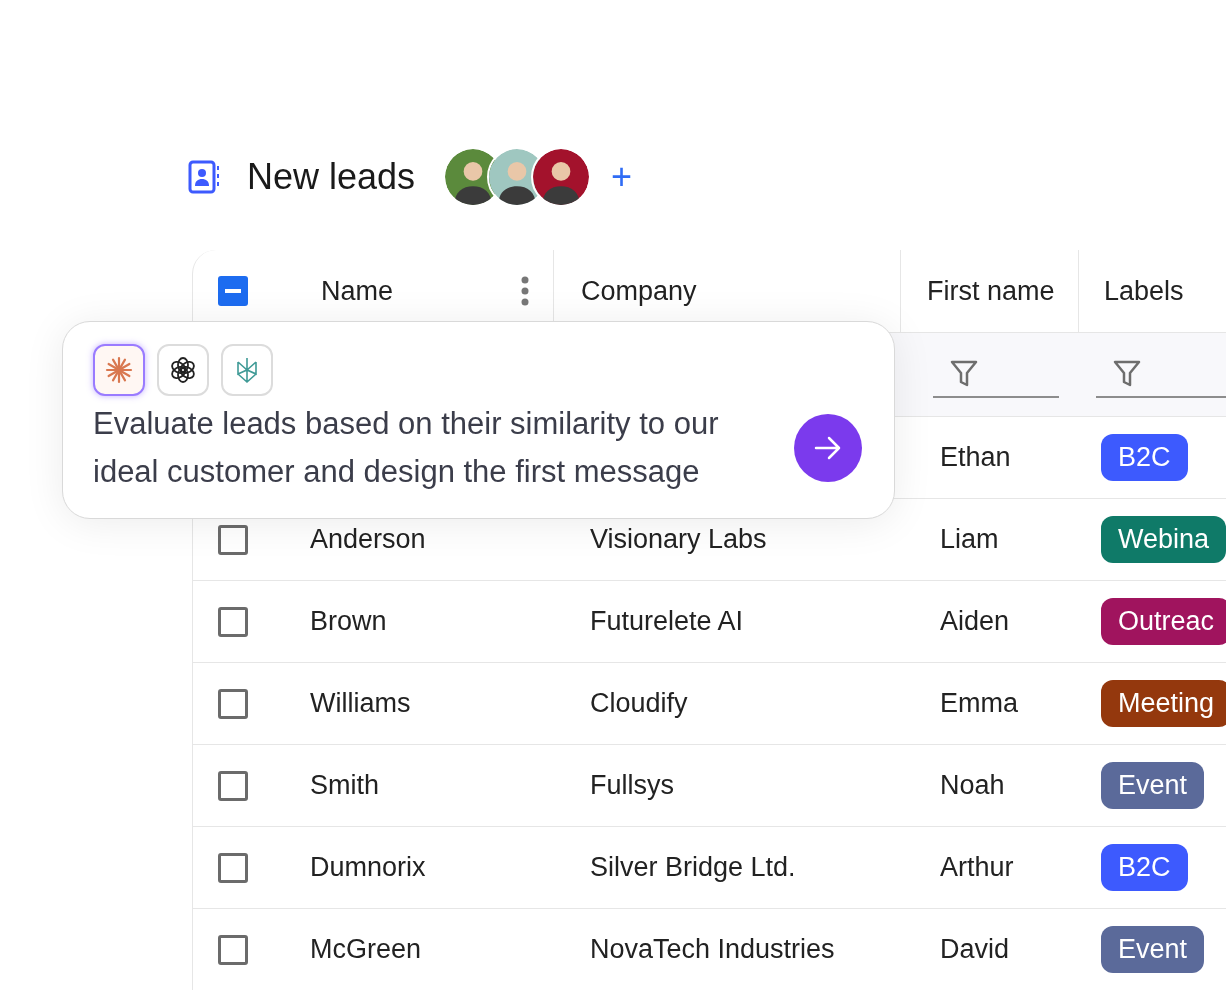  I want to click on table-cell: Dumnorix, so click(368, 867).